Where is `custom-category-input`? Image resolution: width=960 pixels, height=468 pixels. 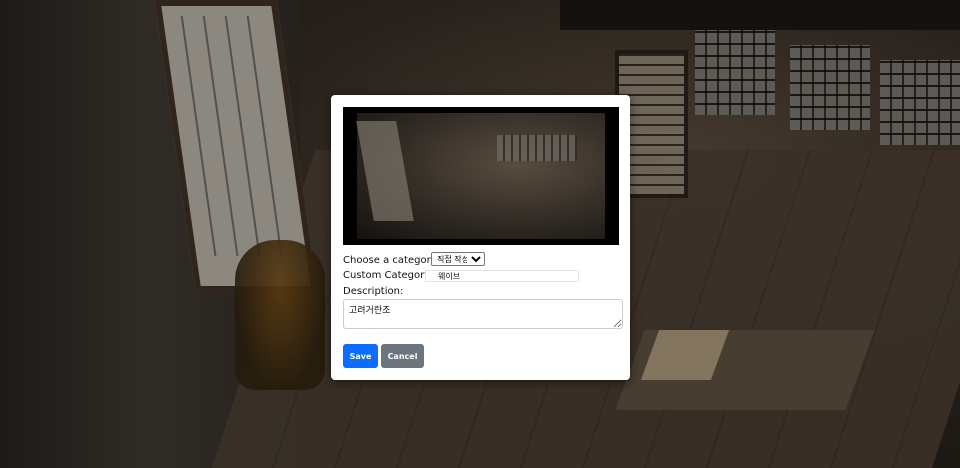 custom-category-input is located at coordinates (502, 276).